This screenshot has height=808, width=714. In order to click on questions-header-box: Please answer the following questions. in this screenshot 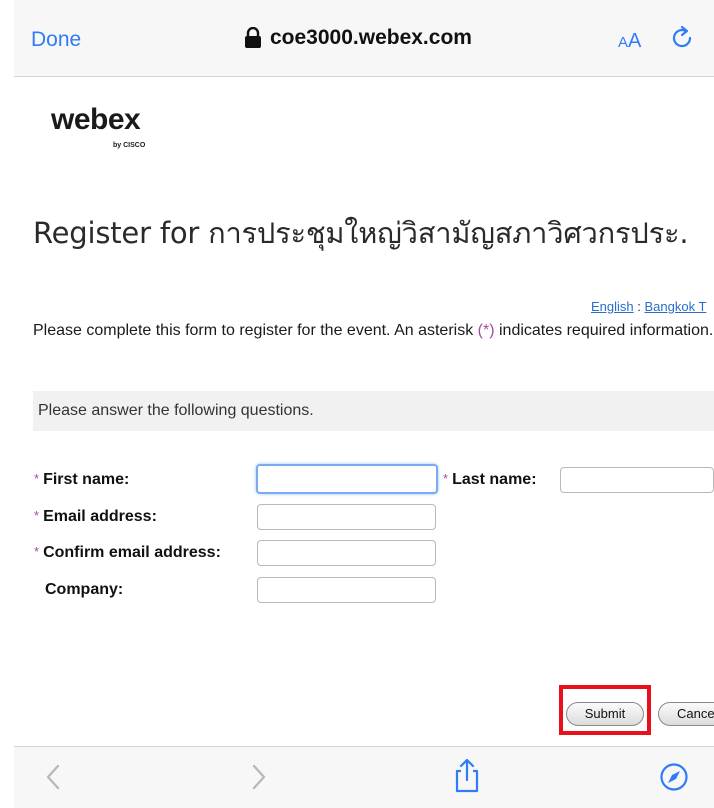, I will do `click(373, 411)`.